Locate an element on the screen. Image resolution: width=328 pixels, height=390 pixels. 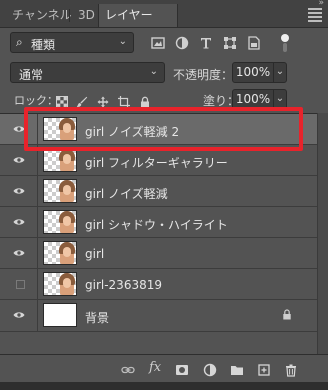
tab-layers-label: レイヤー is located at coordinates (129, 15).